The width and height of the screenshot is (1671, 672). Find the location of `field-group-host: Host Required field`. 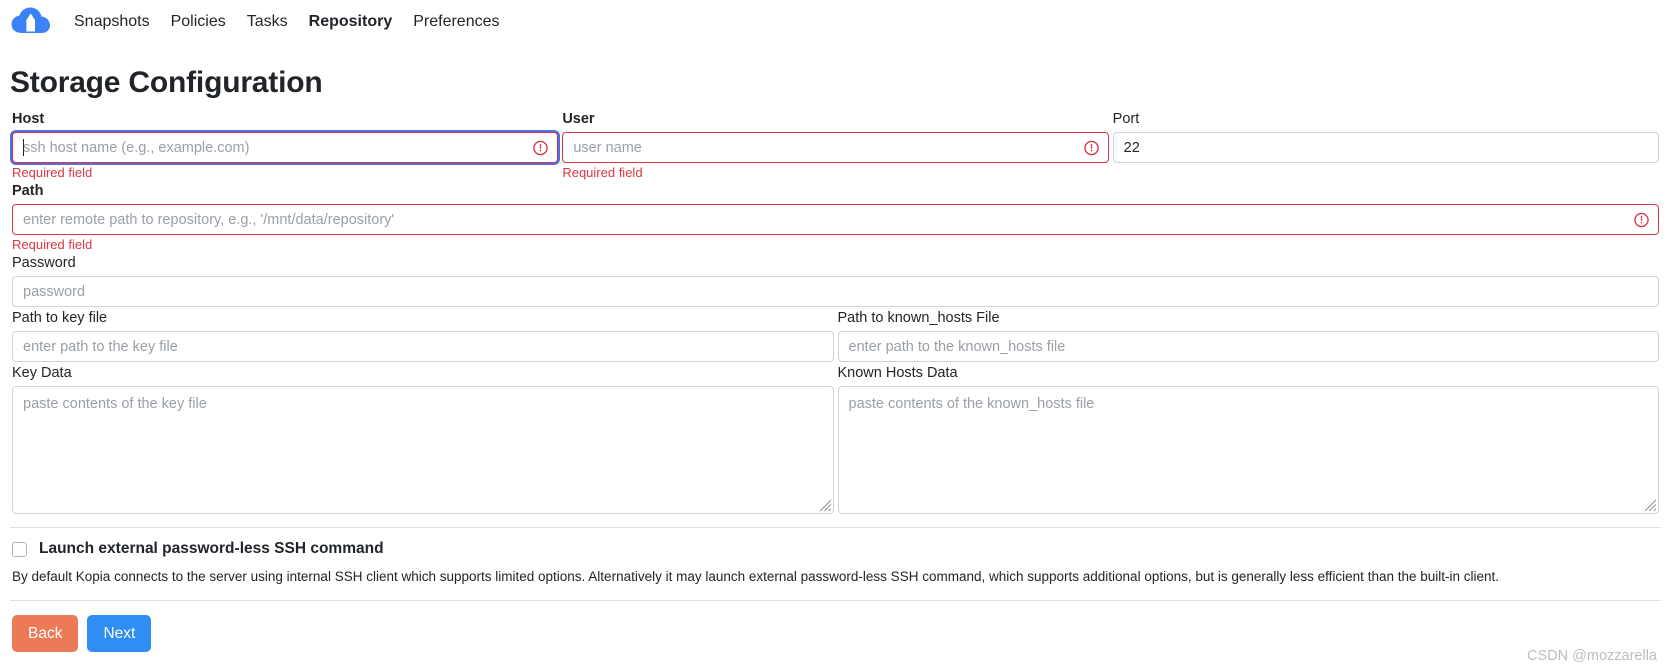

field-group-host: Host Required field is located at coordinates (285, 145).